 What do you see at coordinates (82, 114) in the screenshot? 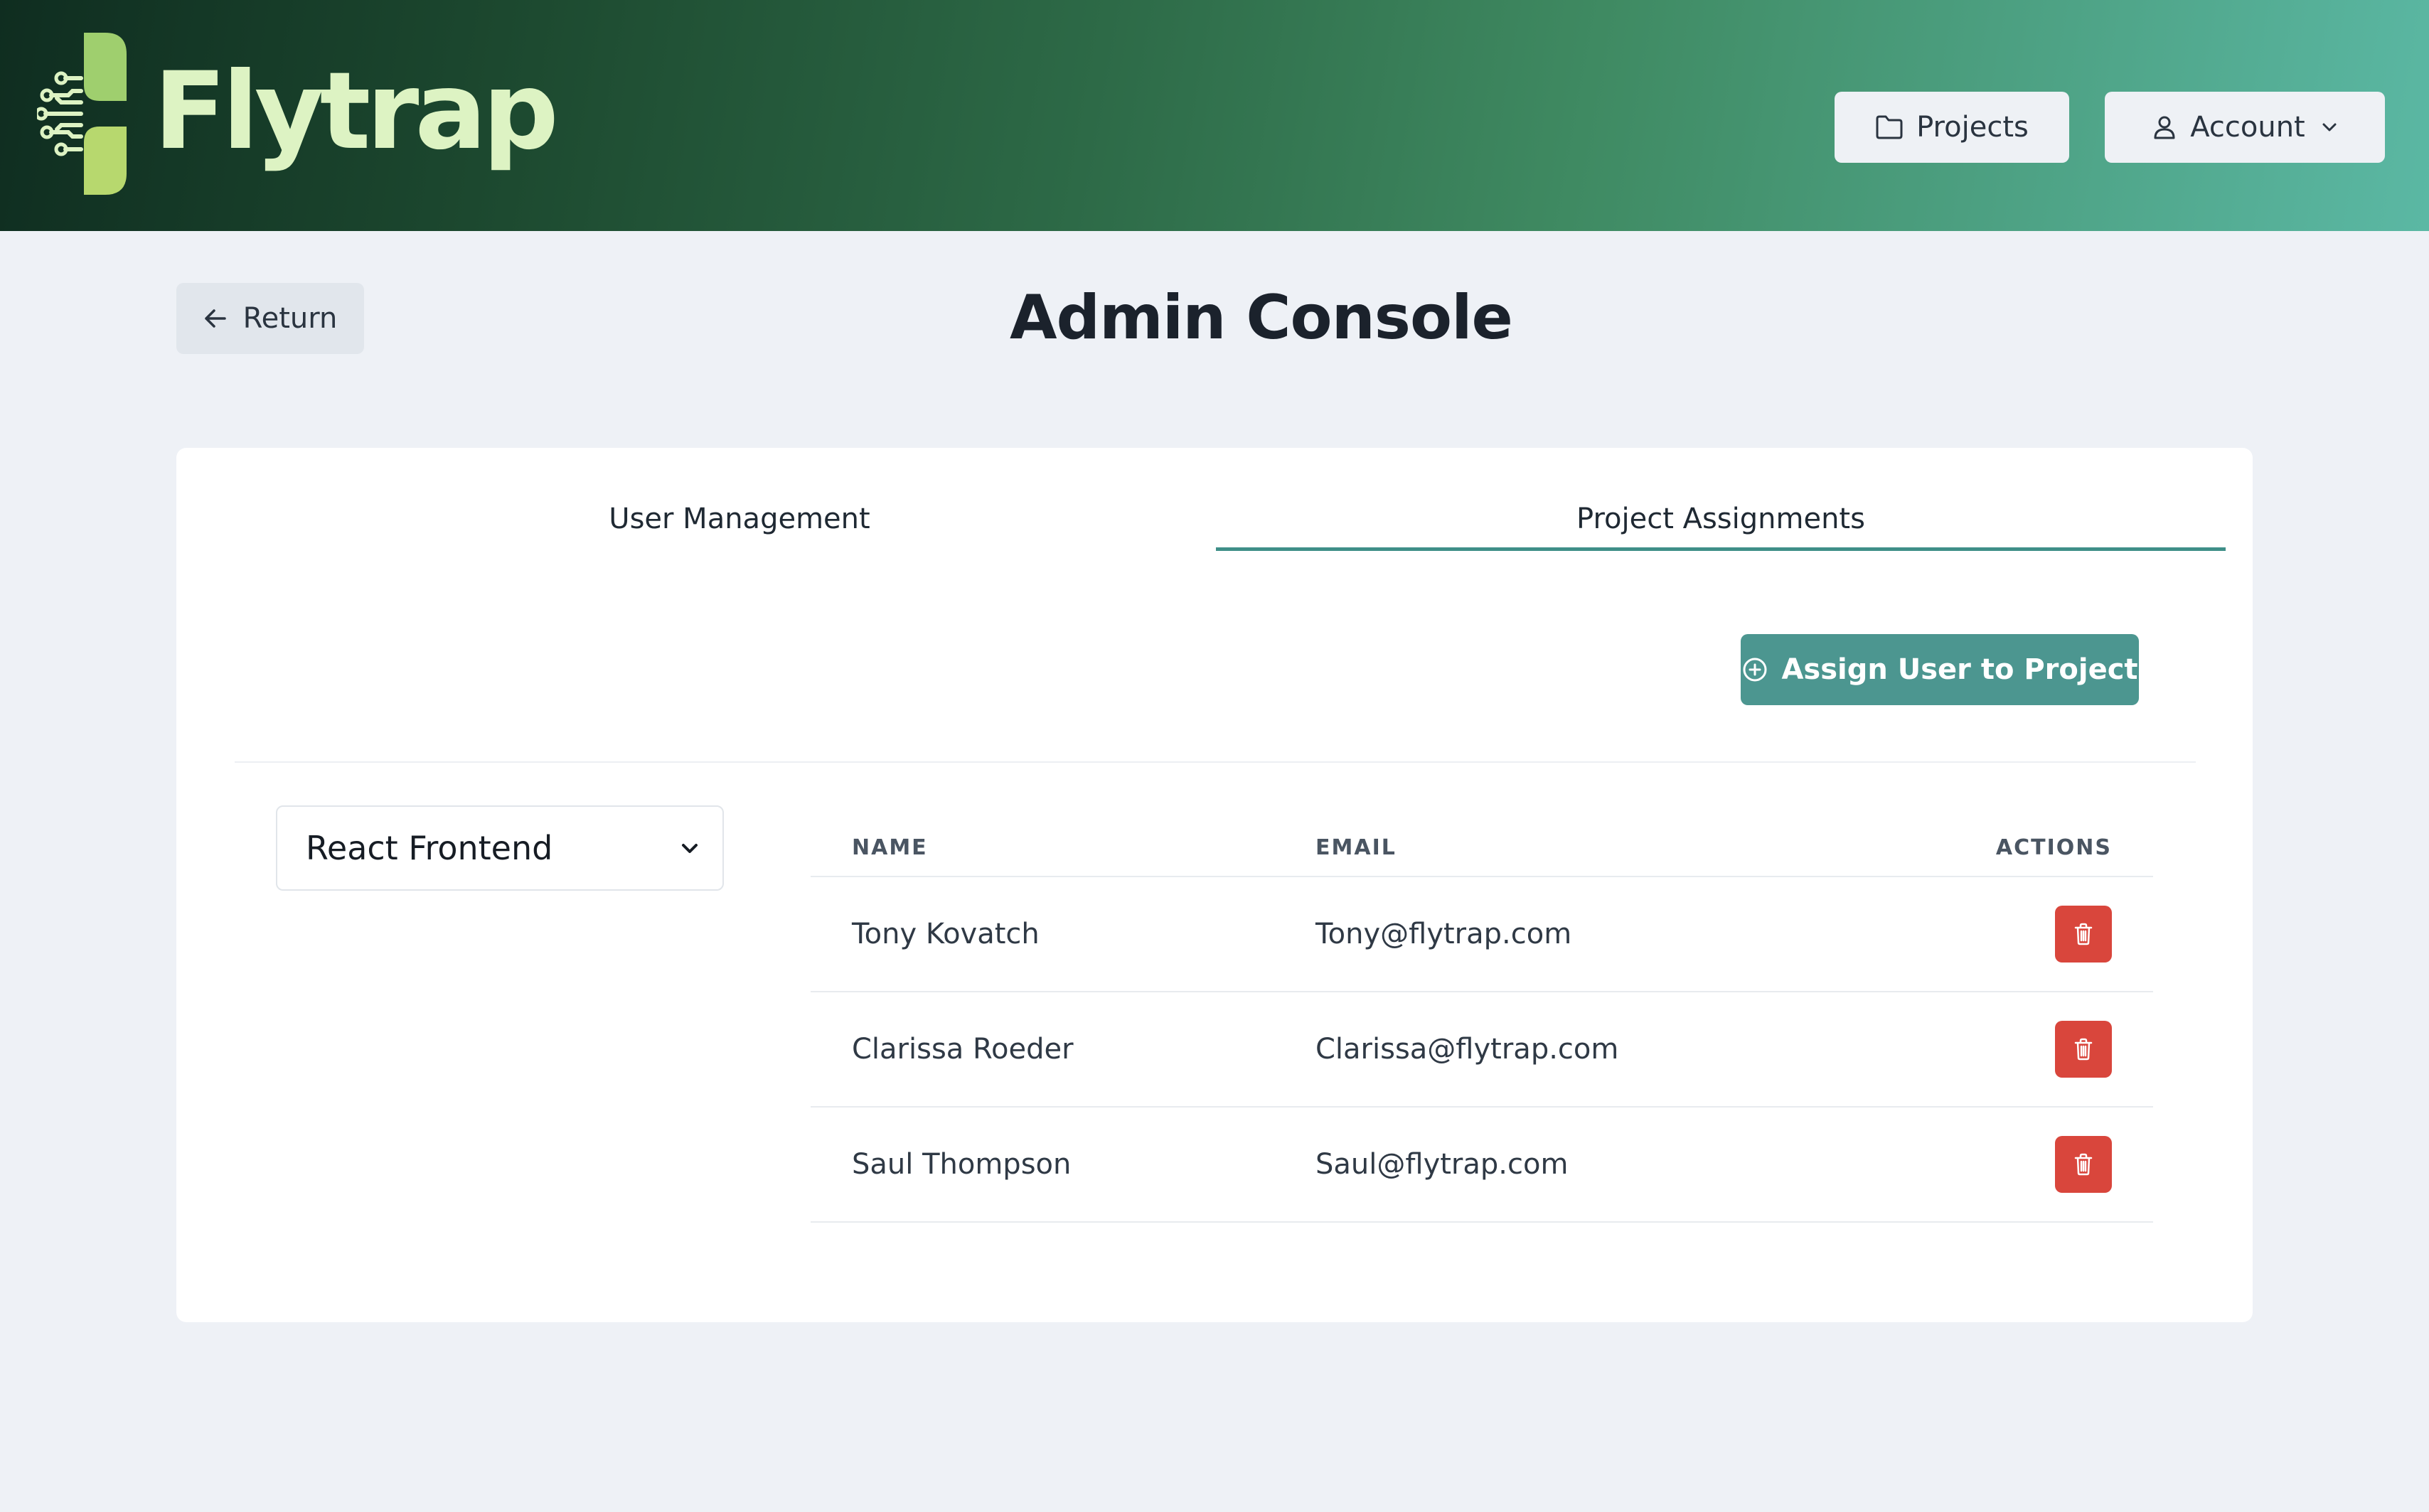
I see `flytrap-logo-icon` at bounding box center [82, 114].